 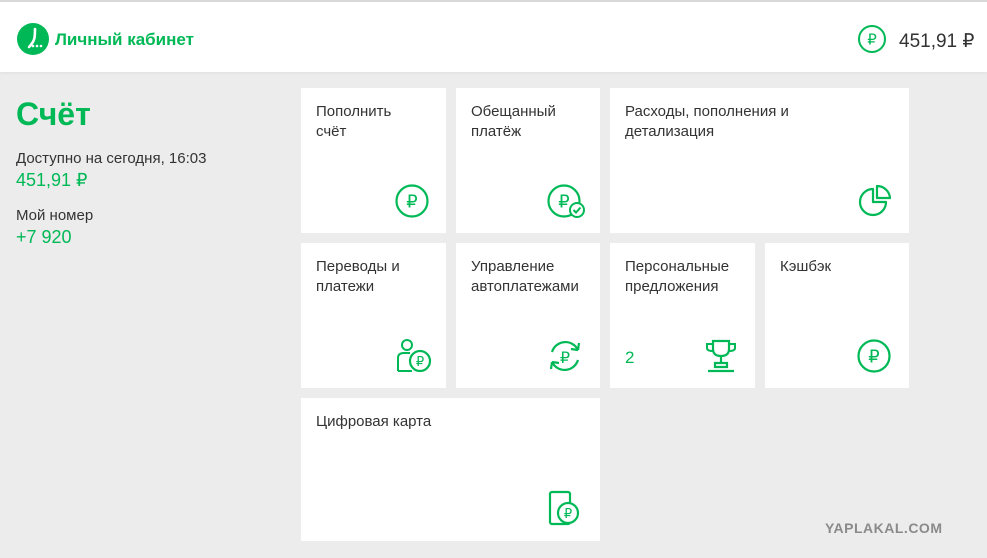 I want to click on tile-label: Управление автоплатежами, so click(x=525, y=276).